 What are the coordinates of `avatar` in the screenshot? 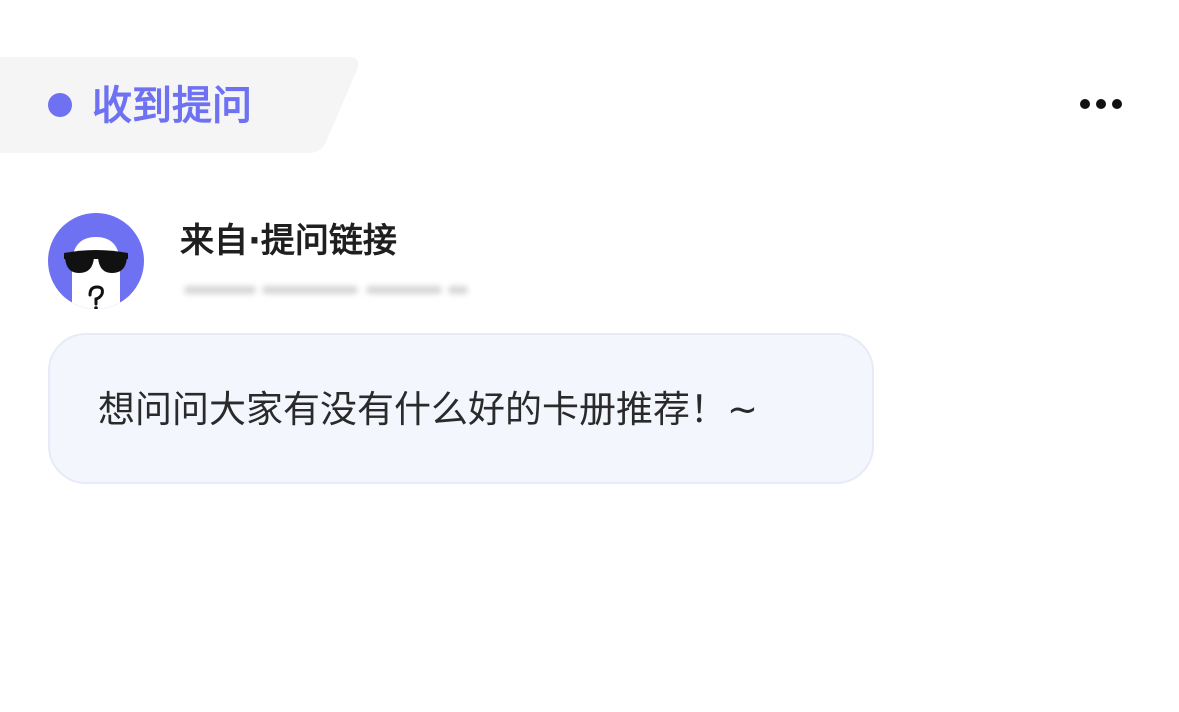 It's located at (96, 261).